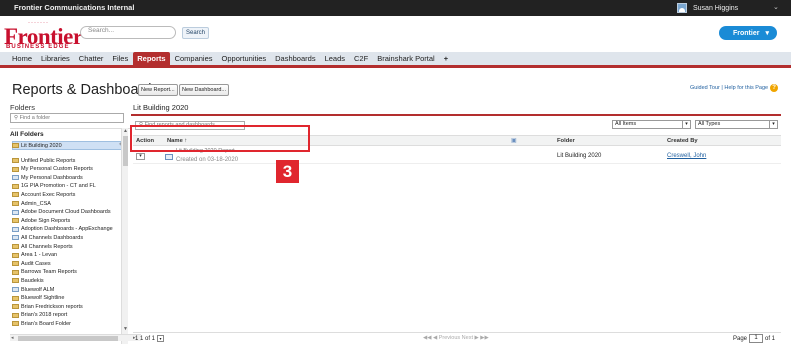 The width and height of the screenshot is (791, 356). What do you see at coordinates (406, 59) in the screenshot?
I see `tab-brainshark-portal: Brainshark Portal` at bounding box center [406, 59].